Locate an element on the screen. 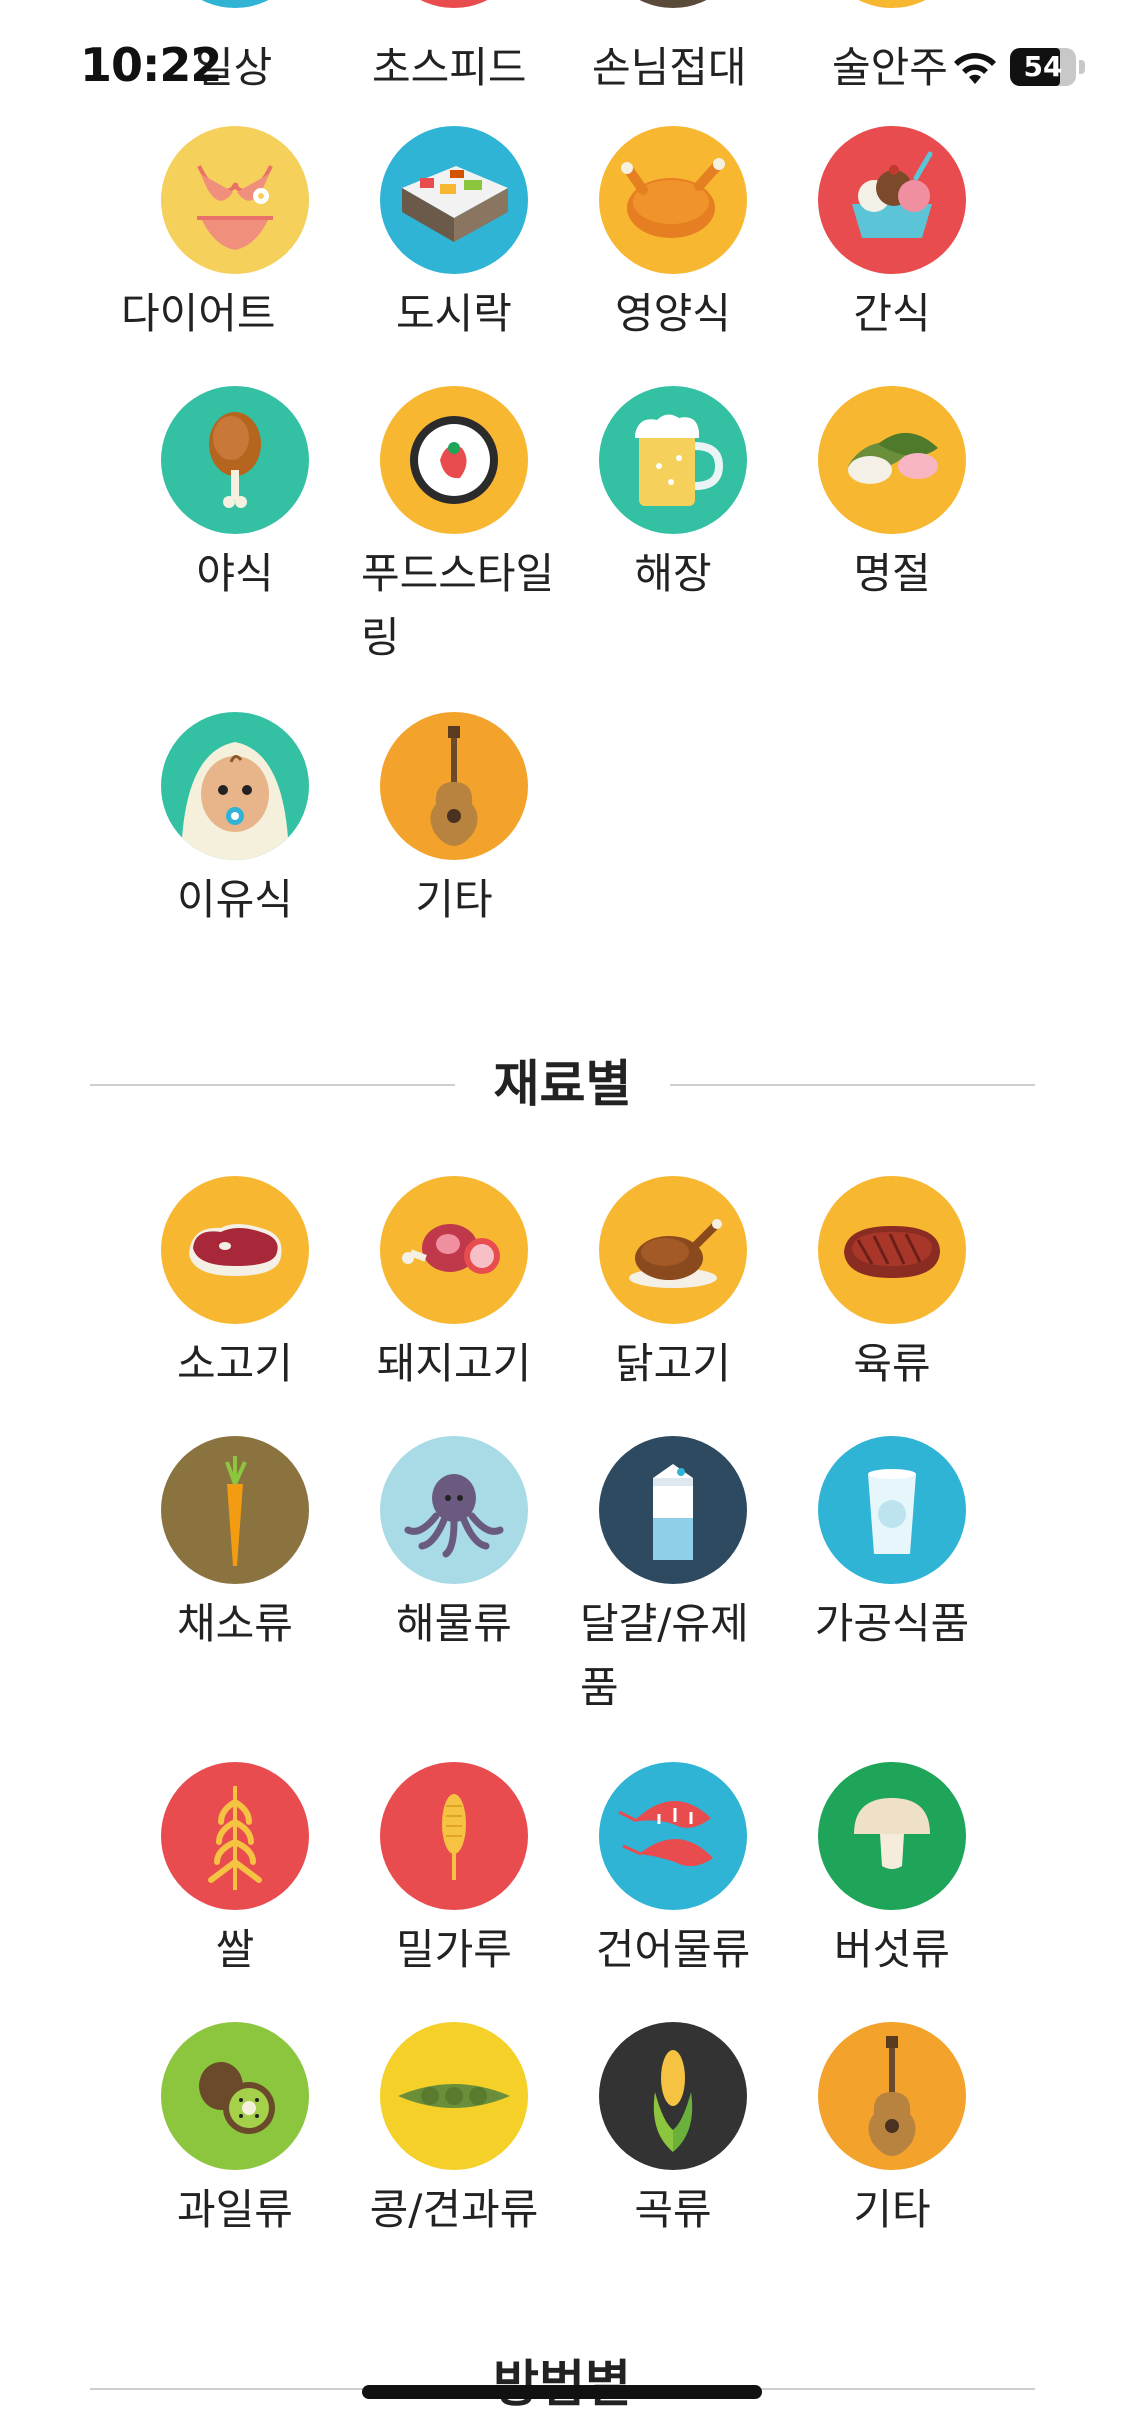 The width and height of the screenshot is (1125, 2436). category-diet: 다이어트 is located at coordinates (232, 236).